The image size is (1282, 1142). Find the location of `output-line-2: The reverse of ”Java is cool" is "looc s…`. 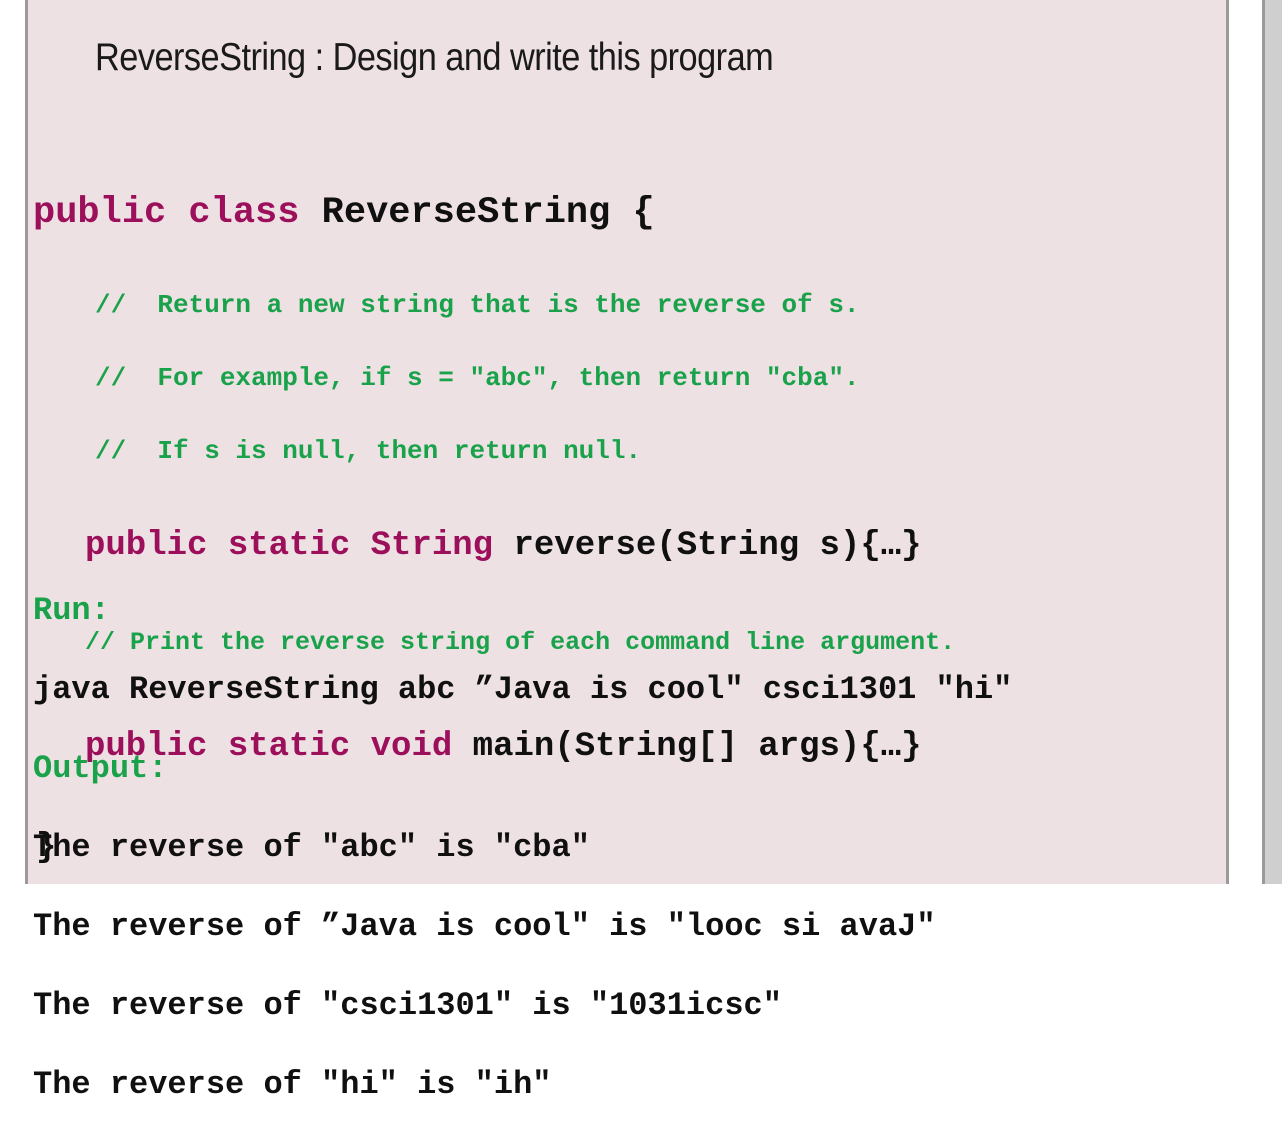

output-line-2: The reverse of ”Java is cool" is "looc s… is located at coordinates (484, 926).